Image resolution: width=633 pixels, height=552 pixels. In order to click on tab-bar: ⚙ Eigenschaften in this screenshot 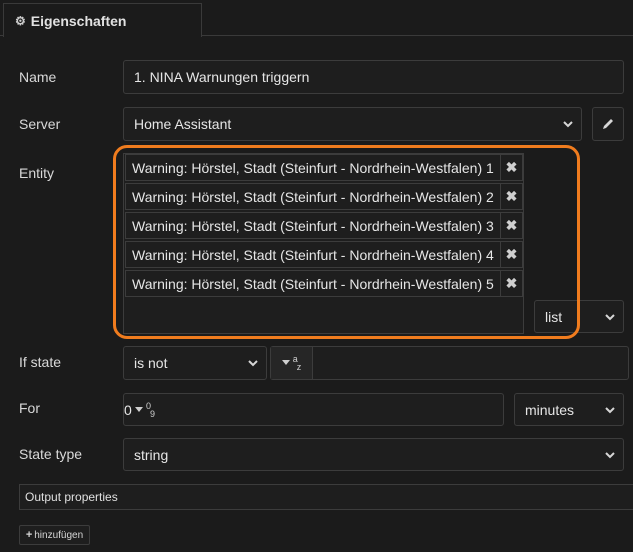, I will do `click(316, 18)`.